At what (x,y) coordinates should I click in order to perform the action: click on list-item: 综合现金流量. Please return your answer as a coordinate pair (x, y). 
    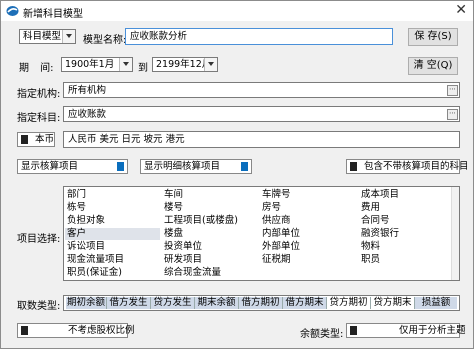
    Looking at the image, I should click on (192, 273).